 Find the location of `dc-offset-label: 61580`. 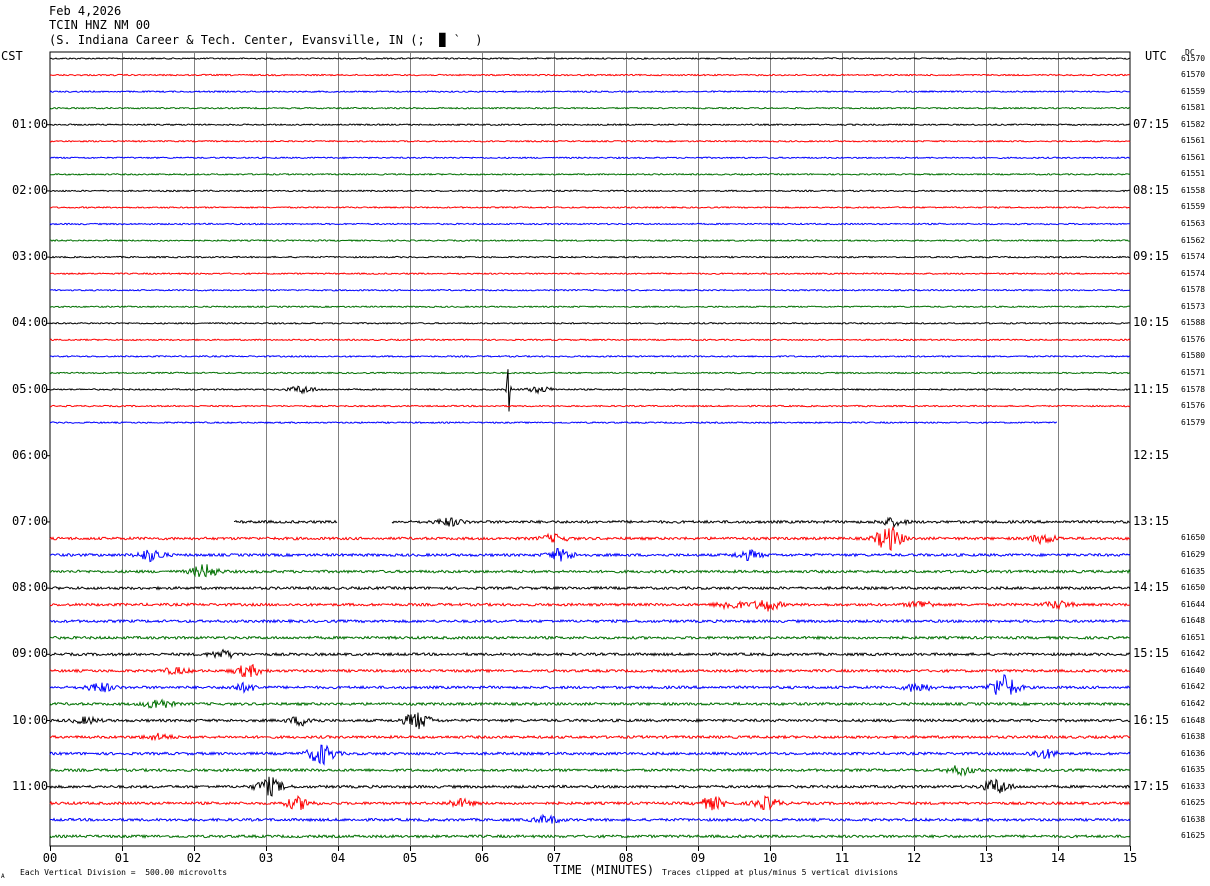

dc-offset-label: 61580 is located at coordinates (1193, 356).